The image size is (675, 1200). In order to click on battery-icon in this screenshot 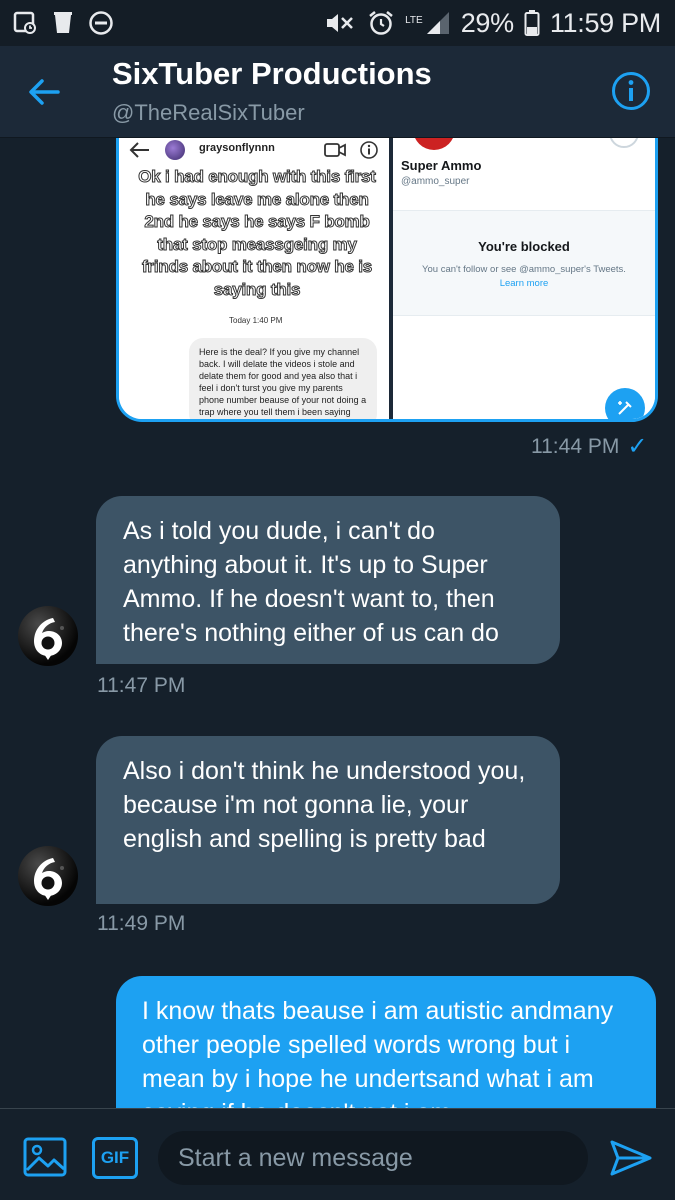, I will do `click(532, 23)`.